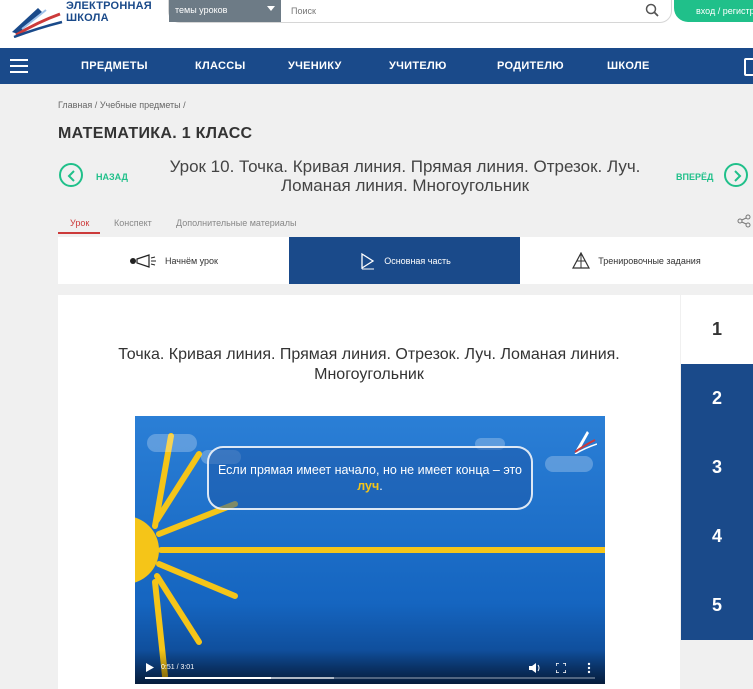  I want to click on nav-item-teacher: УЧИТЕЛЮ, so click(418, 66).